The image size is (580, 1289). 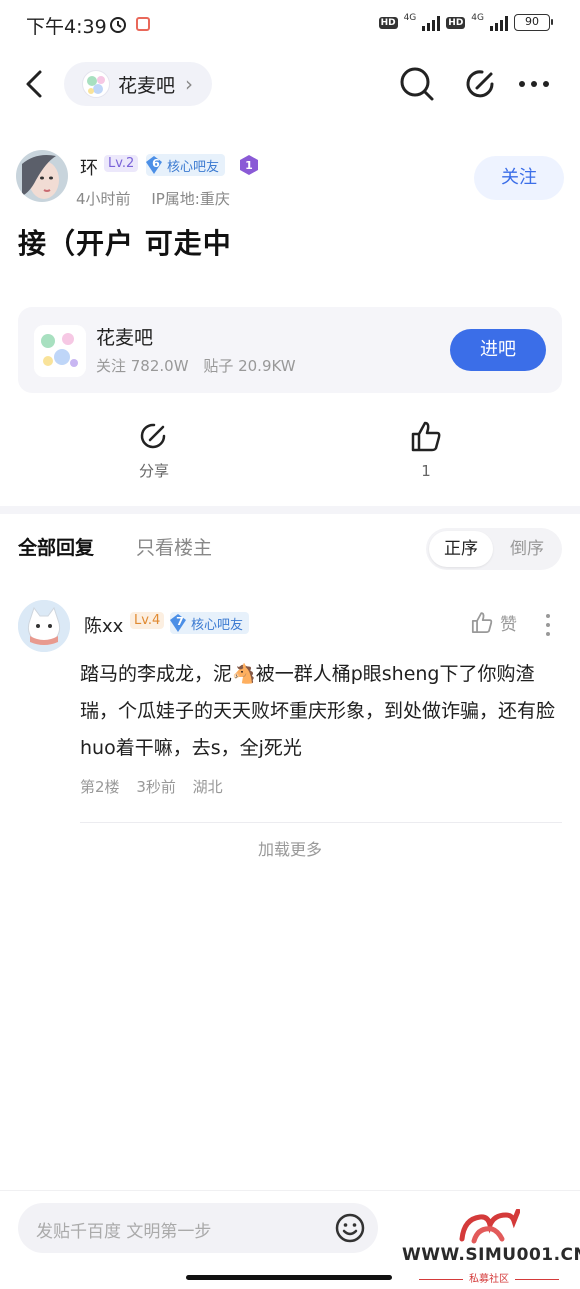 What do you see at coordinates (189, 84) in the screenshot?
I see `chevron-right-icon: ›` at bounding box center [189, 84].